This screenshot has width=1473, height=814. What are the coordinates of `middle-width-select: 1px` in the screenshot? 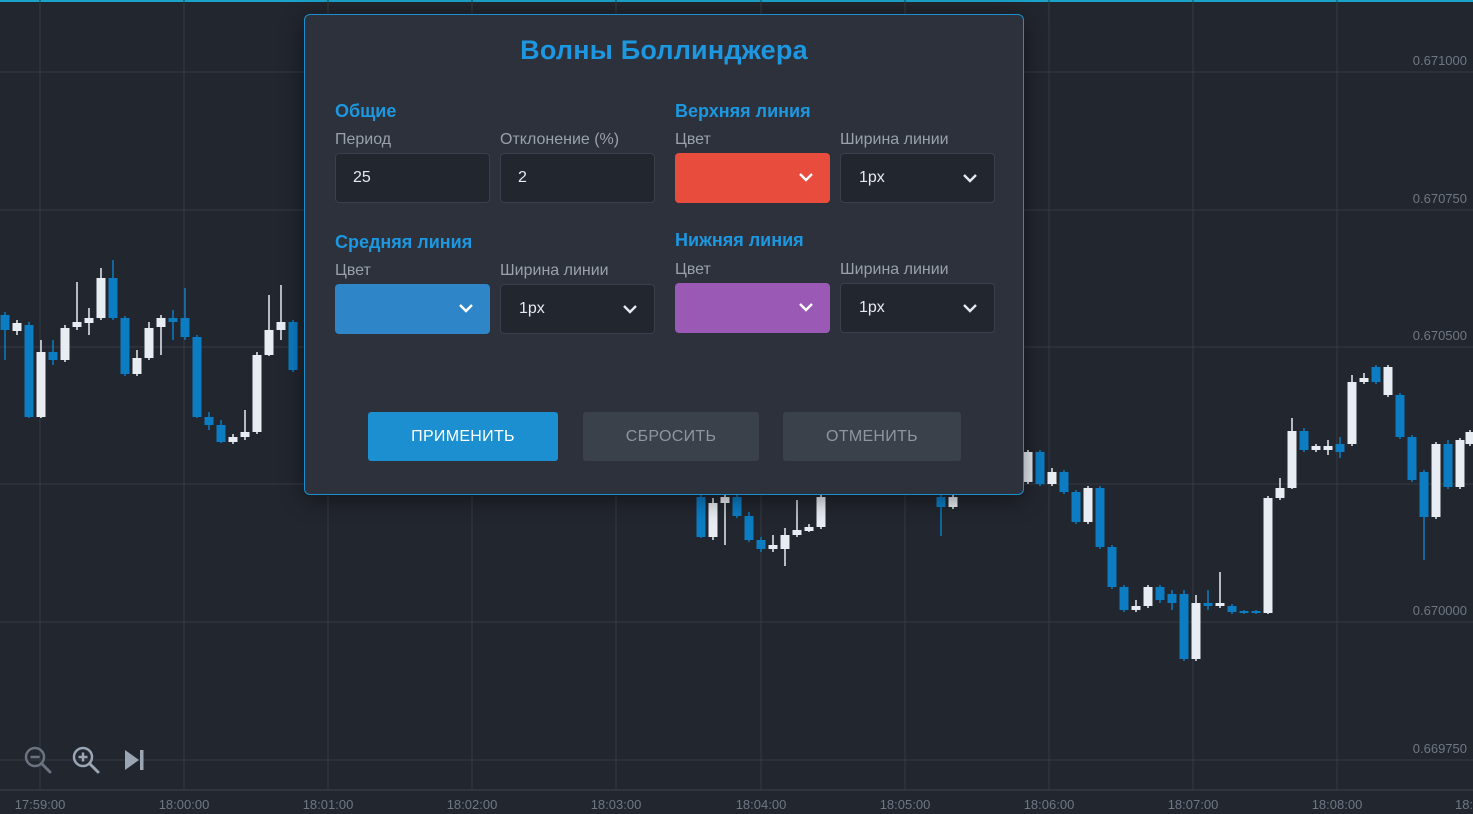 It's located at (577, 309).